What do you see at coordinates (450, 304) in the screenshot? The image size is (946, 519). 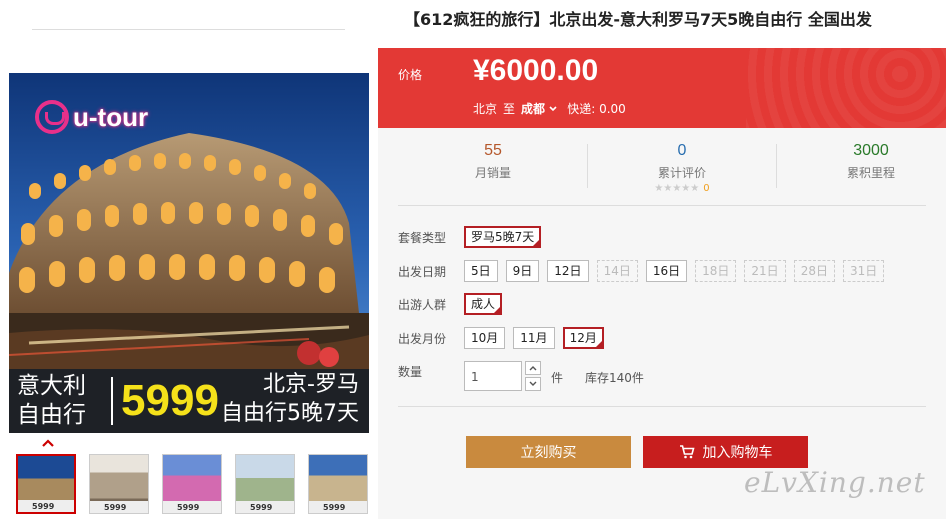 I see `travelers-row: 出游人群 成人` at bounding box center [450, 304].